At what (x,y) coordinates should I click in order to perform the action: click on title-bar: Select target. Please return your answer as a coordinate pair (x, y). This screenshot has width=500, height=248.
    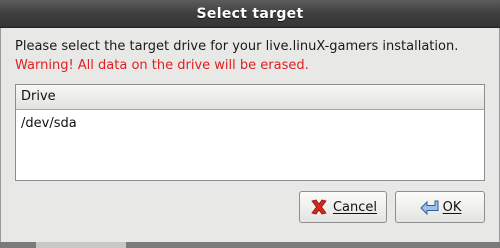
    Looking at the image, I should click on (250, 14).